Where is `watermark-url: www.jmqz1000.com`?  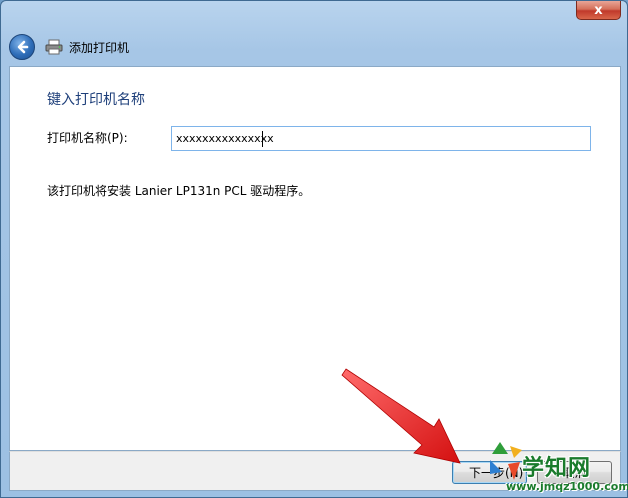
watermark-url: www.jmqz1000.com is located at coordinates (567, 486).